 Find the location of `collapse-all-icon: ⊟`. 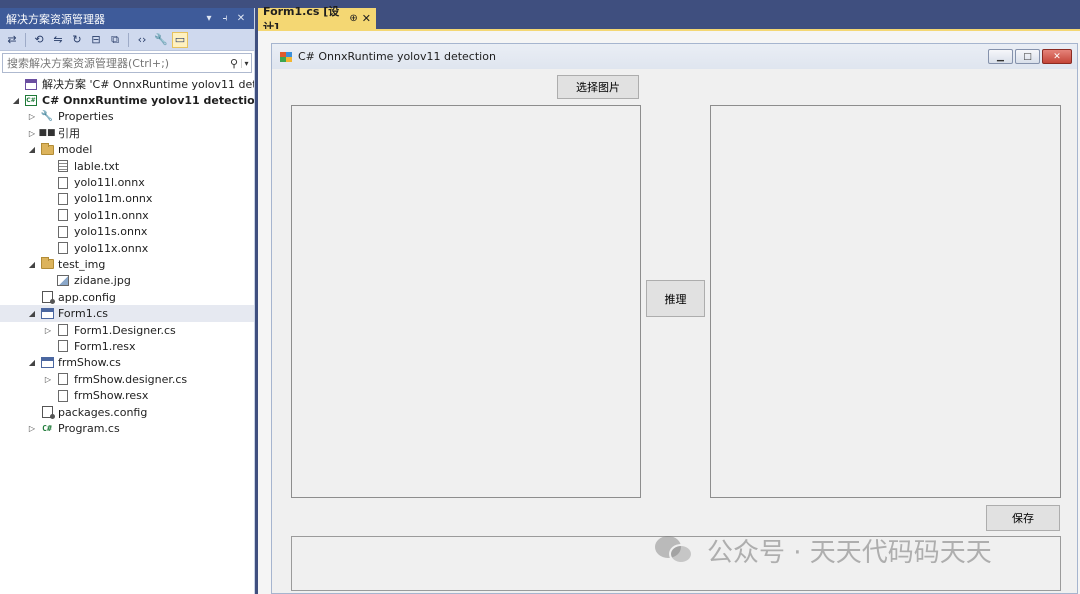

collapse-all-icon: ⊟ is located at coordinates (96, 40).